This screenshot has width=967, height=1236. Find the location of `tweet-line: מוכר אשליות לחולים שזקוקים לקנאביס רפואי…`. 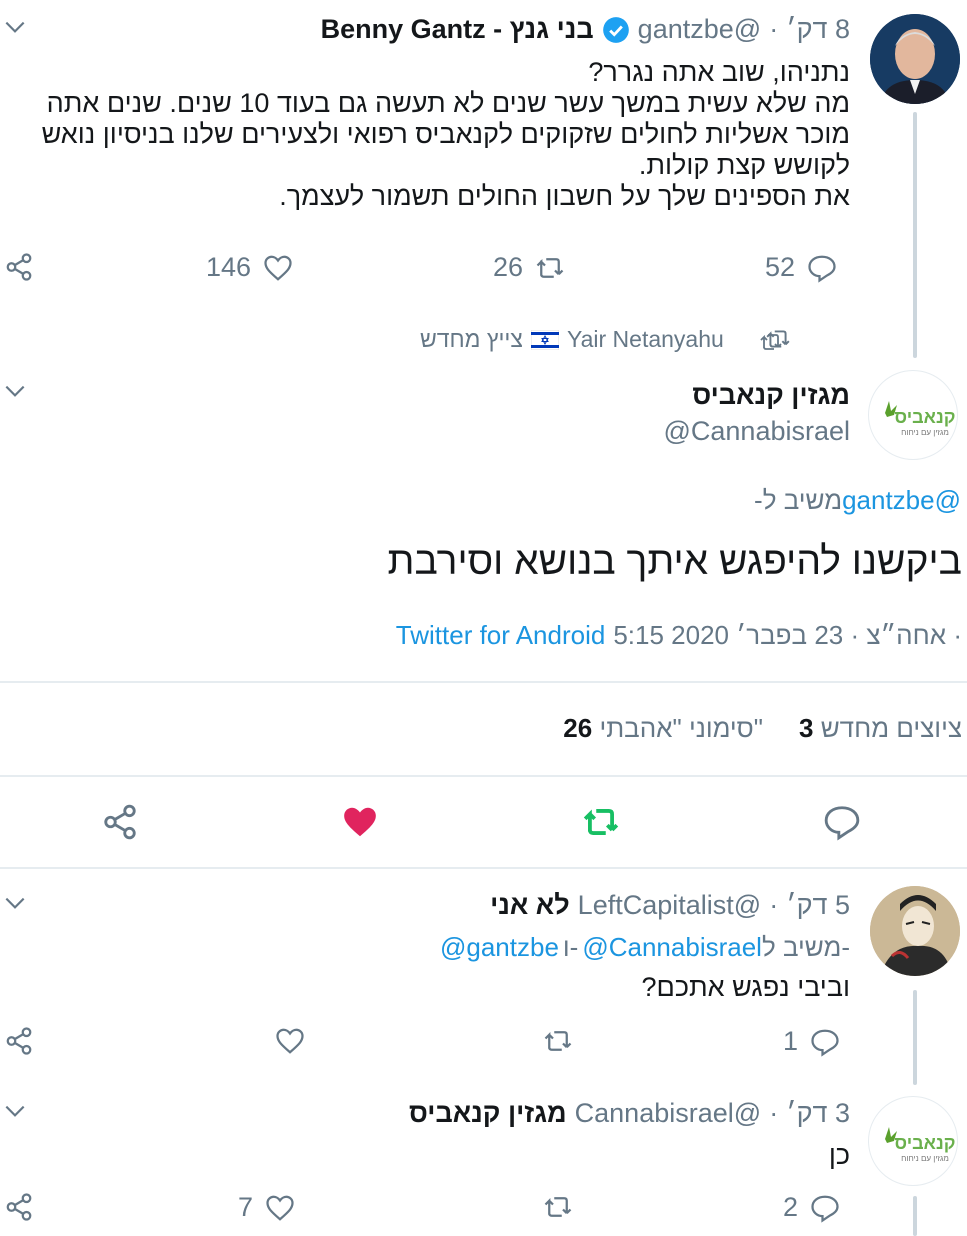

tweet-line: מוכר אשליות לחולים שזקוקים לקנאביס רפואי… is located at coordinates (445, 134).